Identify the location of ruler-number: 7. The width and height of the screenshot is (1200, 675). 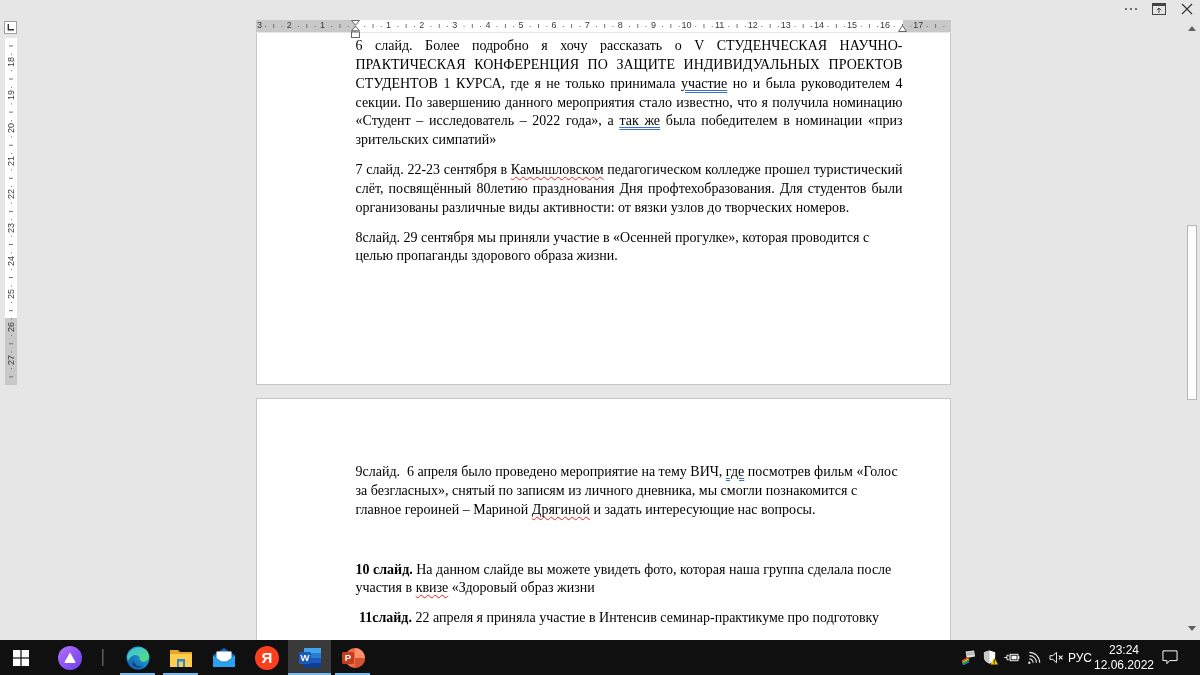
(587, 26).